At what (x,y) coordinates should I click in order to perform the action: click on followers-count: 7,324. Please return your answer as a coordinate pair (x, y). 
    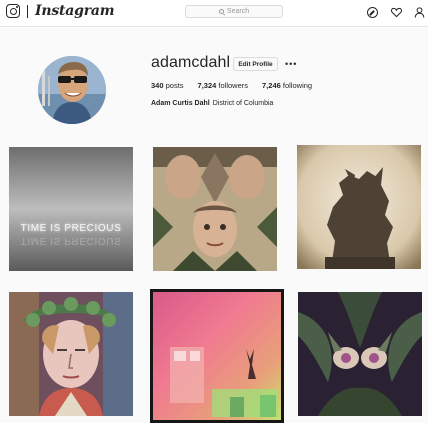
    Looking at the image, I should click on (207, 85).